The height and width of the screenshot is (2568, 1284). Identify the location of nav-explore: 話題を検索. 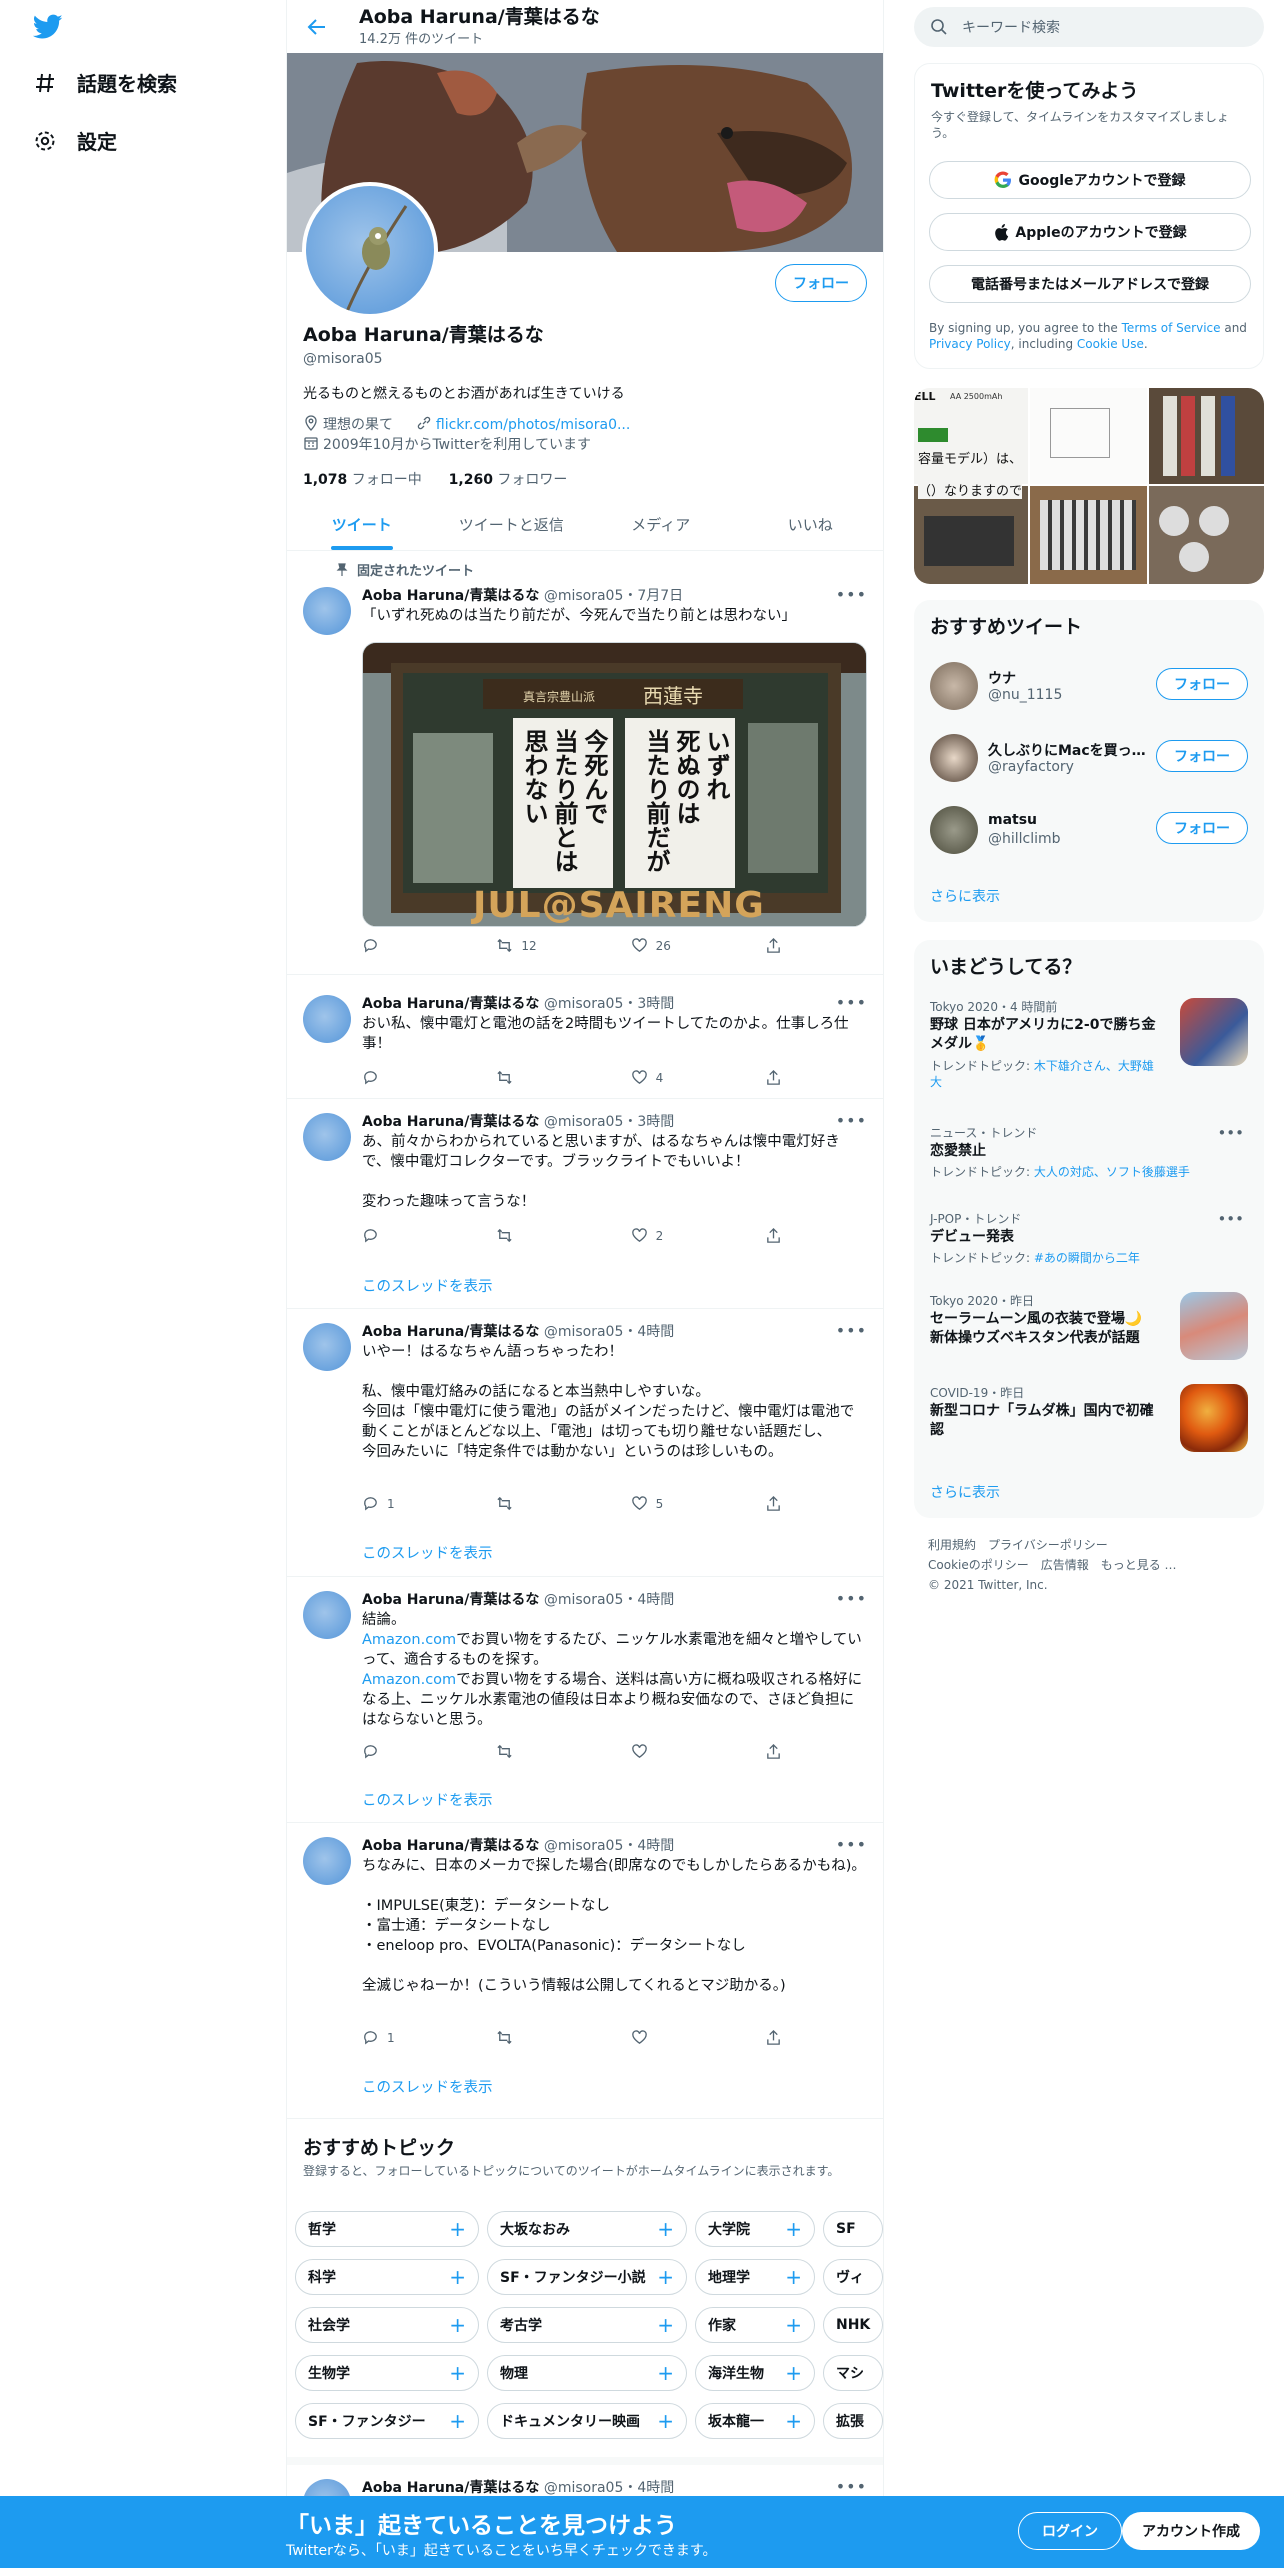
(105, 82).